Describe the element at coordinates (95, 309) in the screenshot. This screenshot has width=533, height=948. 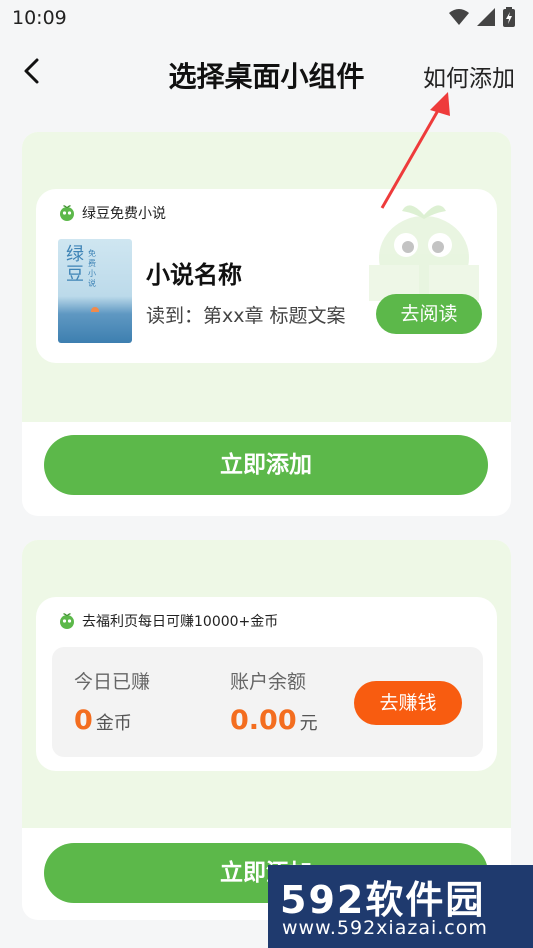
I see `cover-sun-icon` at that location.